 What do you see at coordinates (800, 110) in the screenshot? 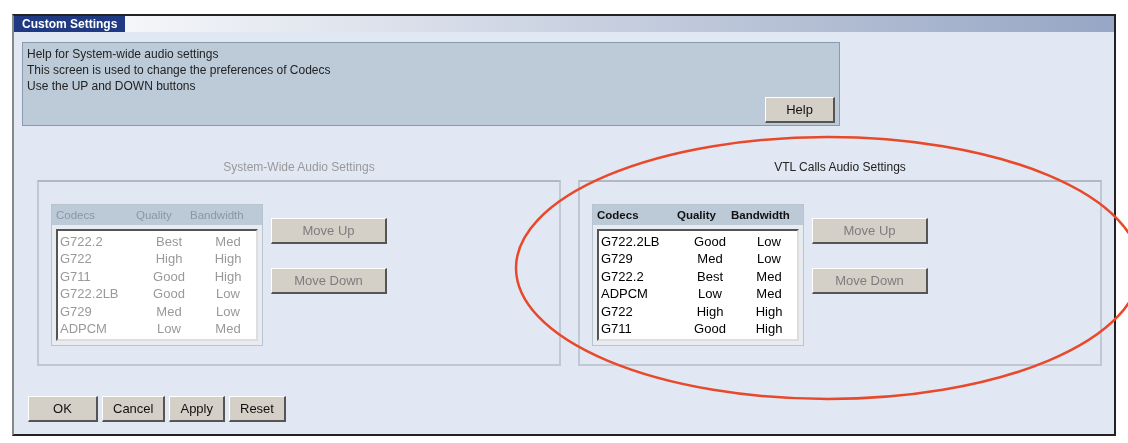
I see `help-button: Help` at bounding box center [800, 110].